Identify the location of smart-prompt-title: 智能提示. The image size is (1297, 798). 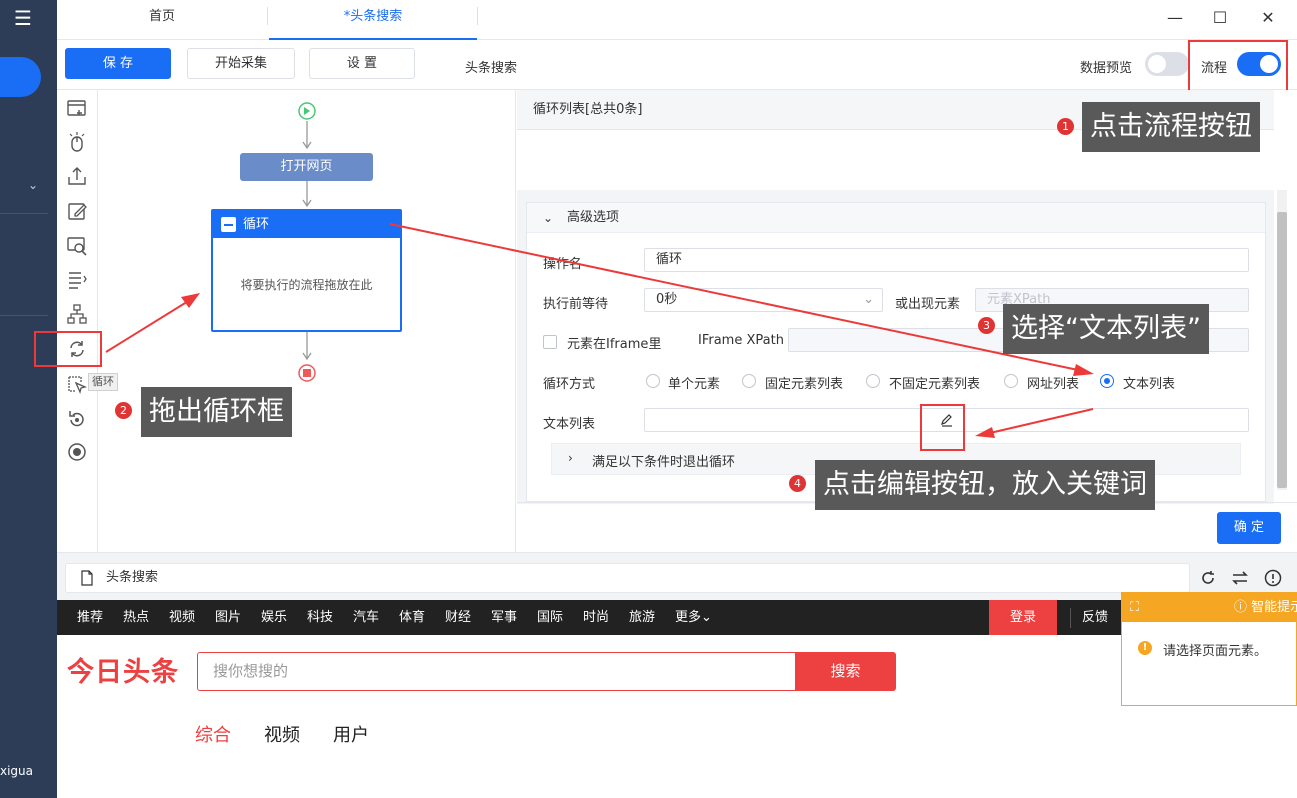
(1274, 607).